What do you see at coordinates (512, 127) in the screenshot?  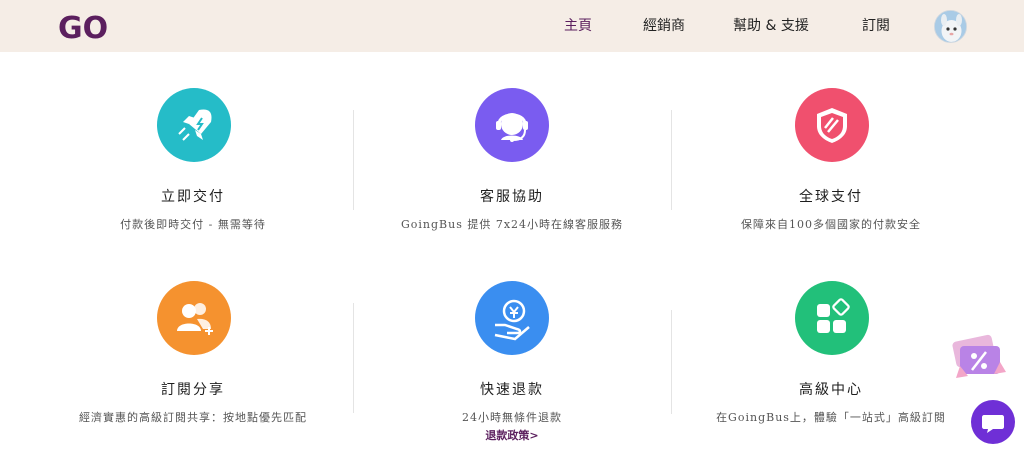 I see `headset-icon` at bounding box center [512, 127].